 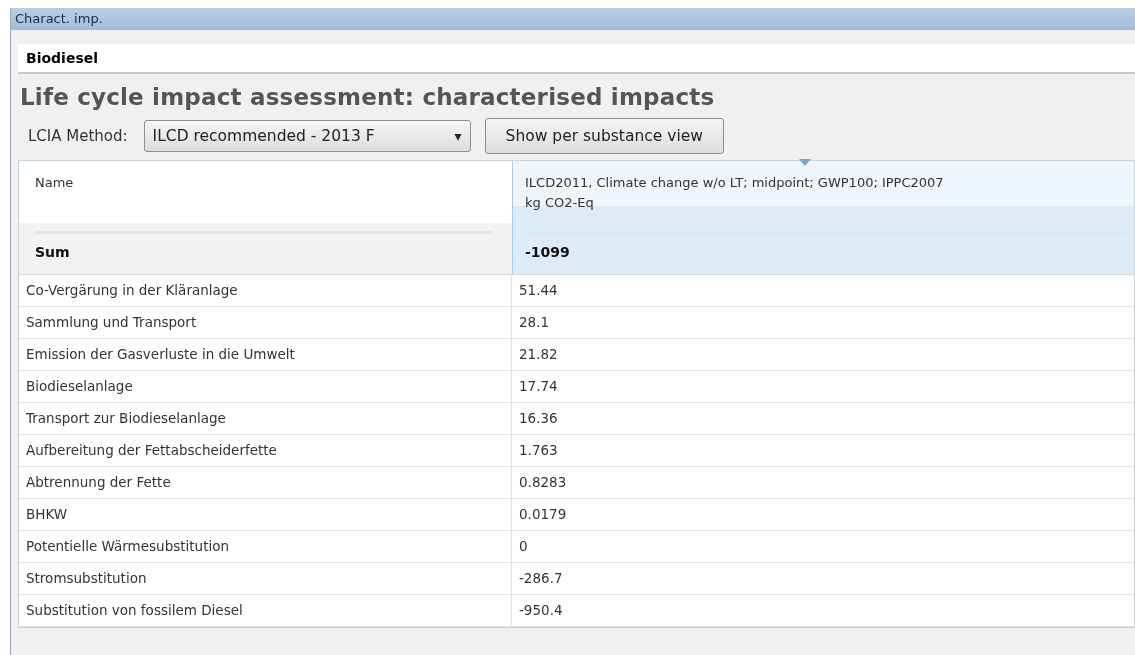 I want to click on per-substance-button: Show per substance view, so click(x=604, y=136).